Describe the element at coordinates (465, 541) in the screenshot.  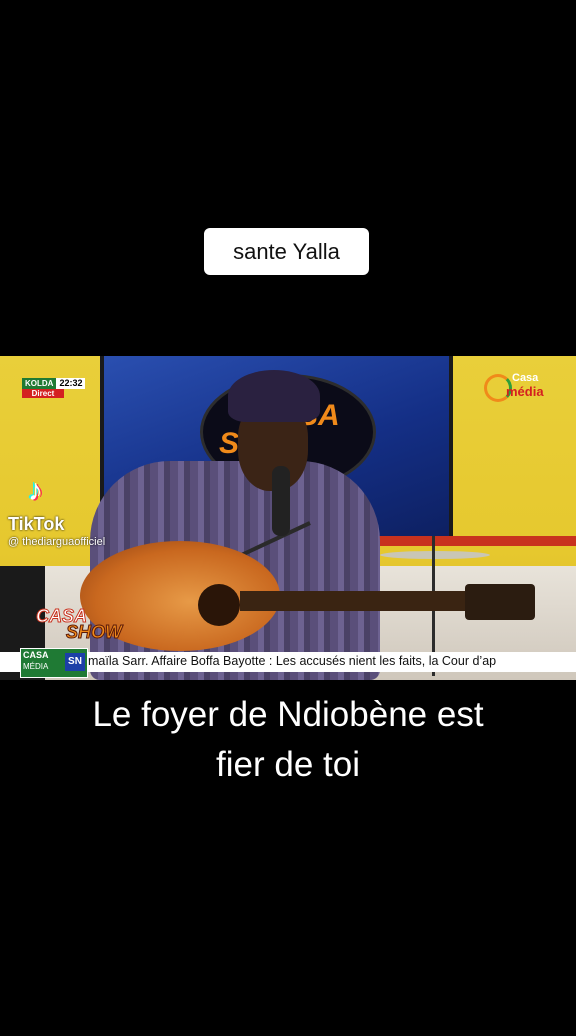
I see `wall-stripe` at that location.